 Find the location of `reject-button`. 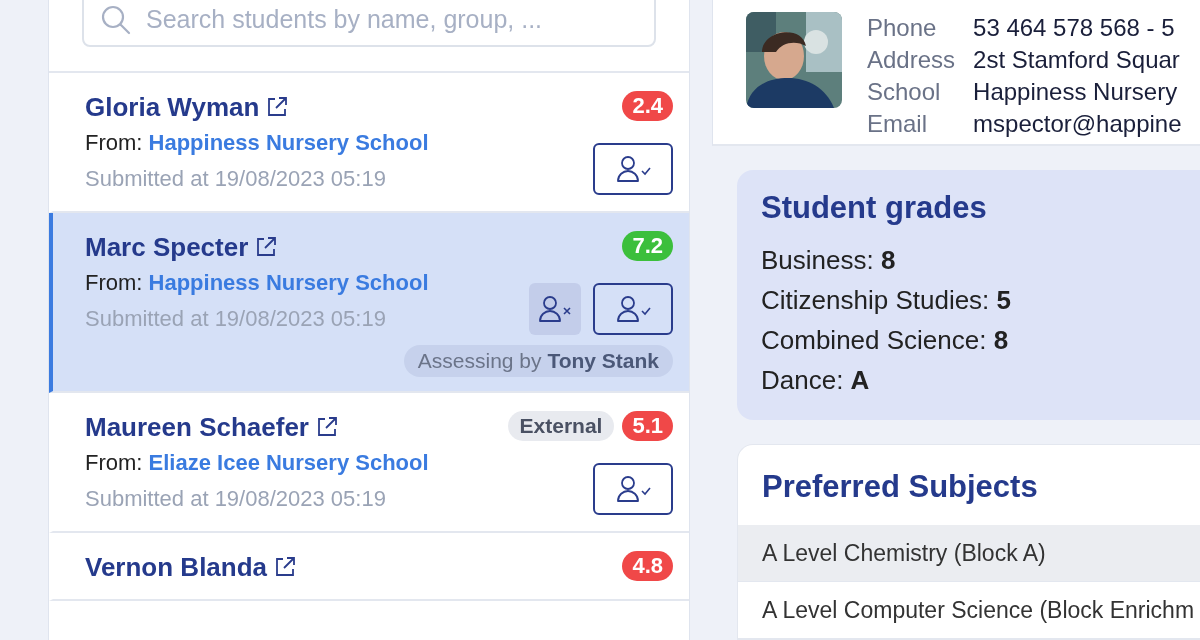

reject-button is located at coordinates (555, 309).